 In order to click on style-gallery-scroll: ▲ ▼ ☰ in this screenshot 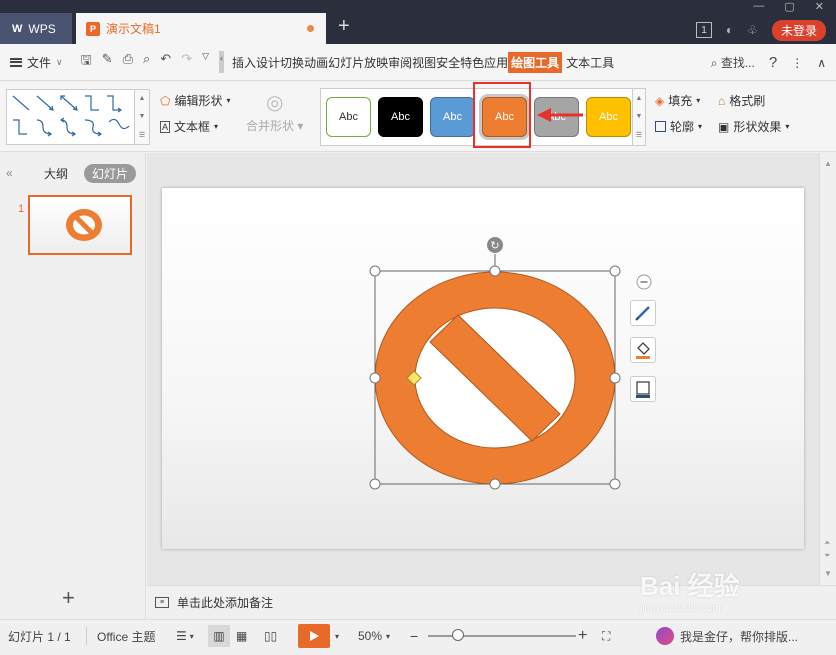, I will do `click(639, 117)`.